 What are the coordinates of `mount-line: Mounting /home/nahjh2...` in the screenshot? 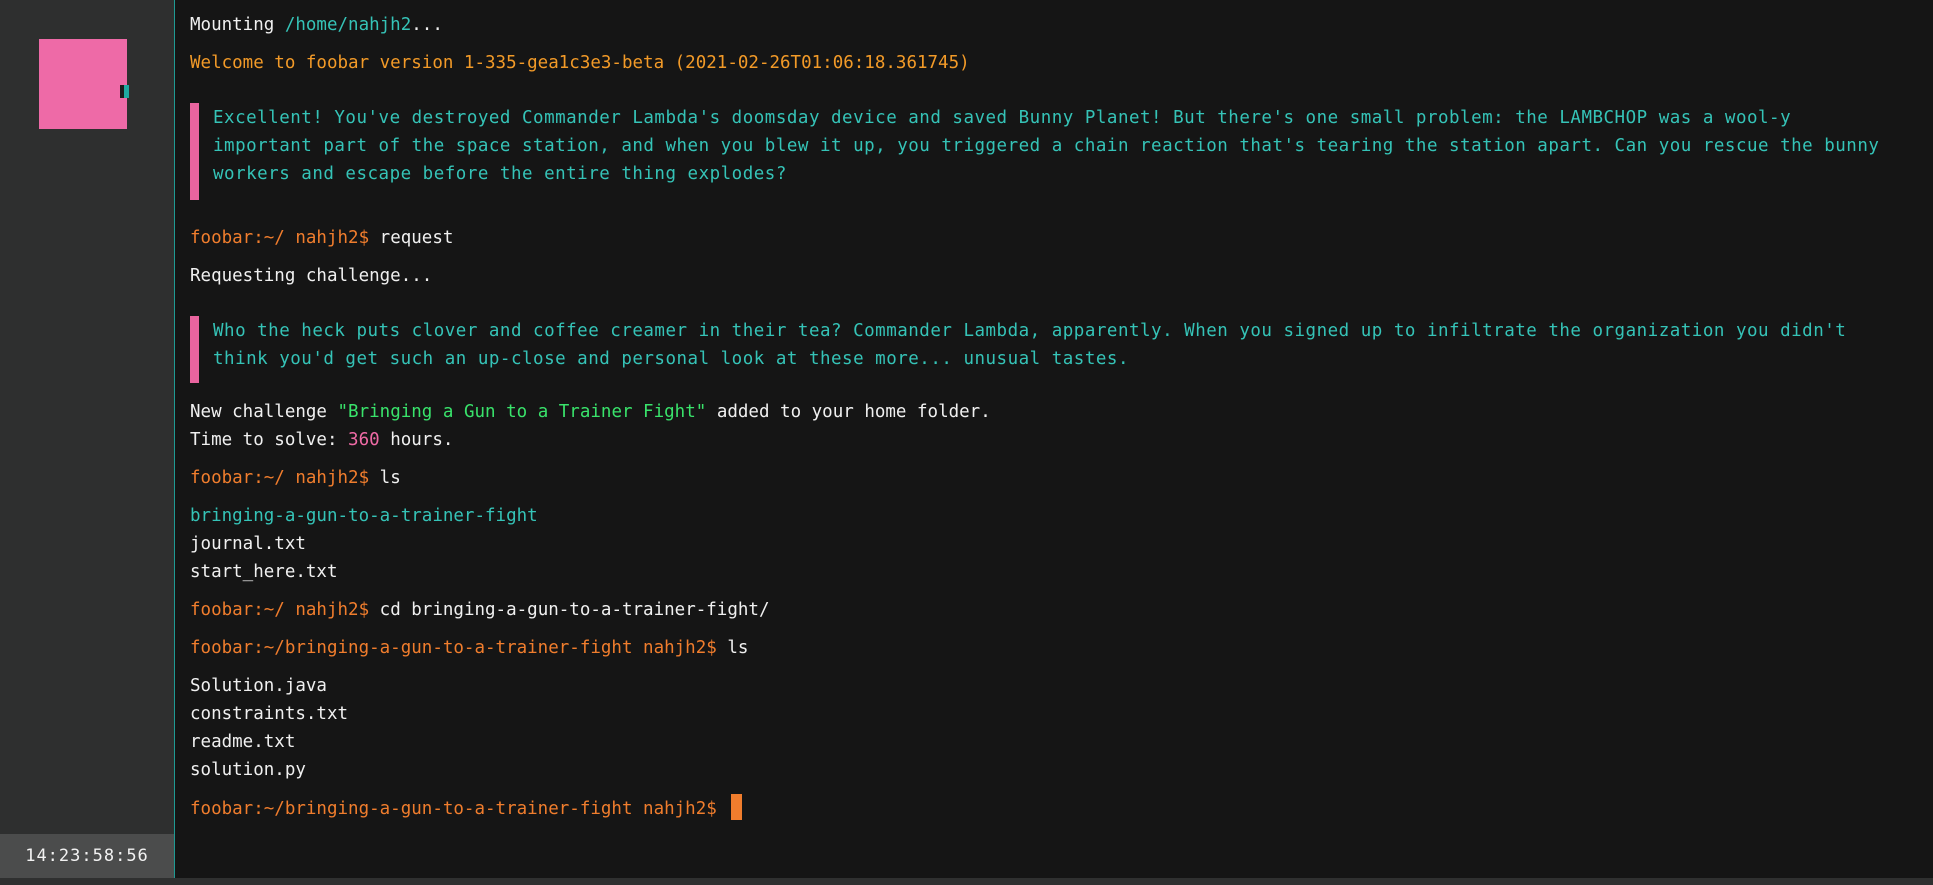 It's located at (316, 25).